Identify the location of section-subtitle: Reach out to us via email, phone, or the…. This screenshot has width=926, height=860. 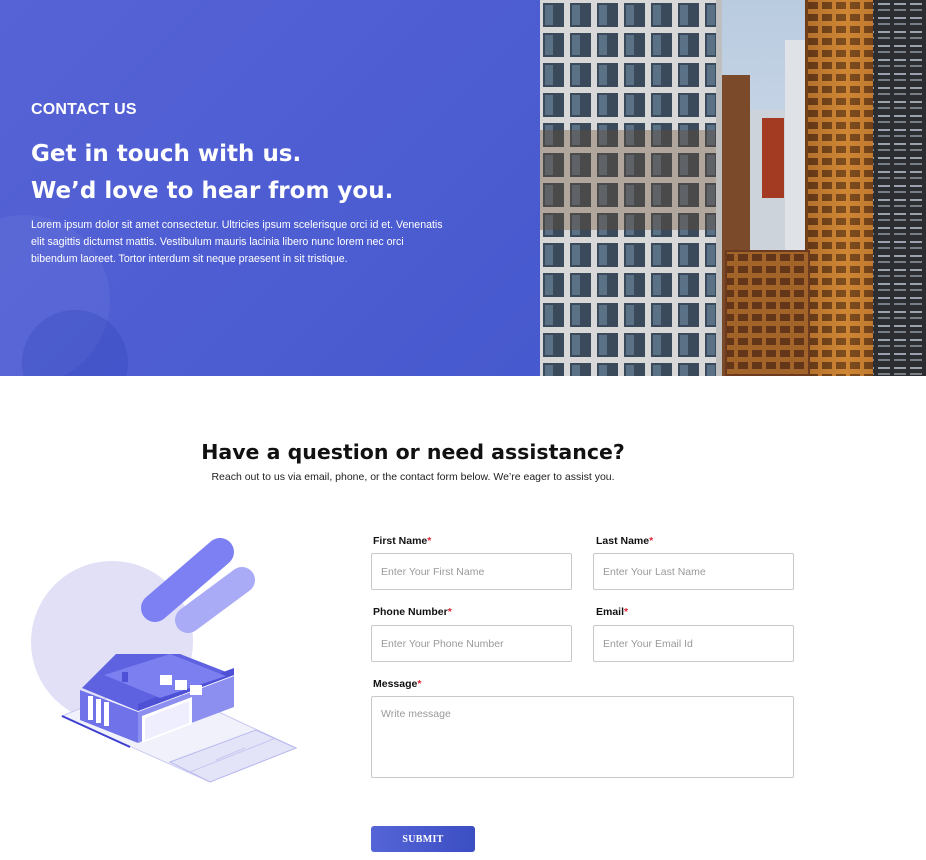
(413, 477).